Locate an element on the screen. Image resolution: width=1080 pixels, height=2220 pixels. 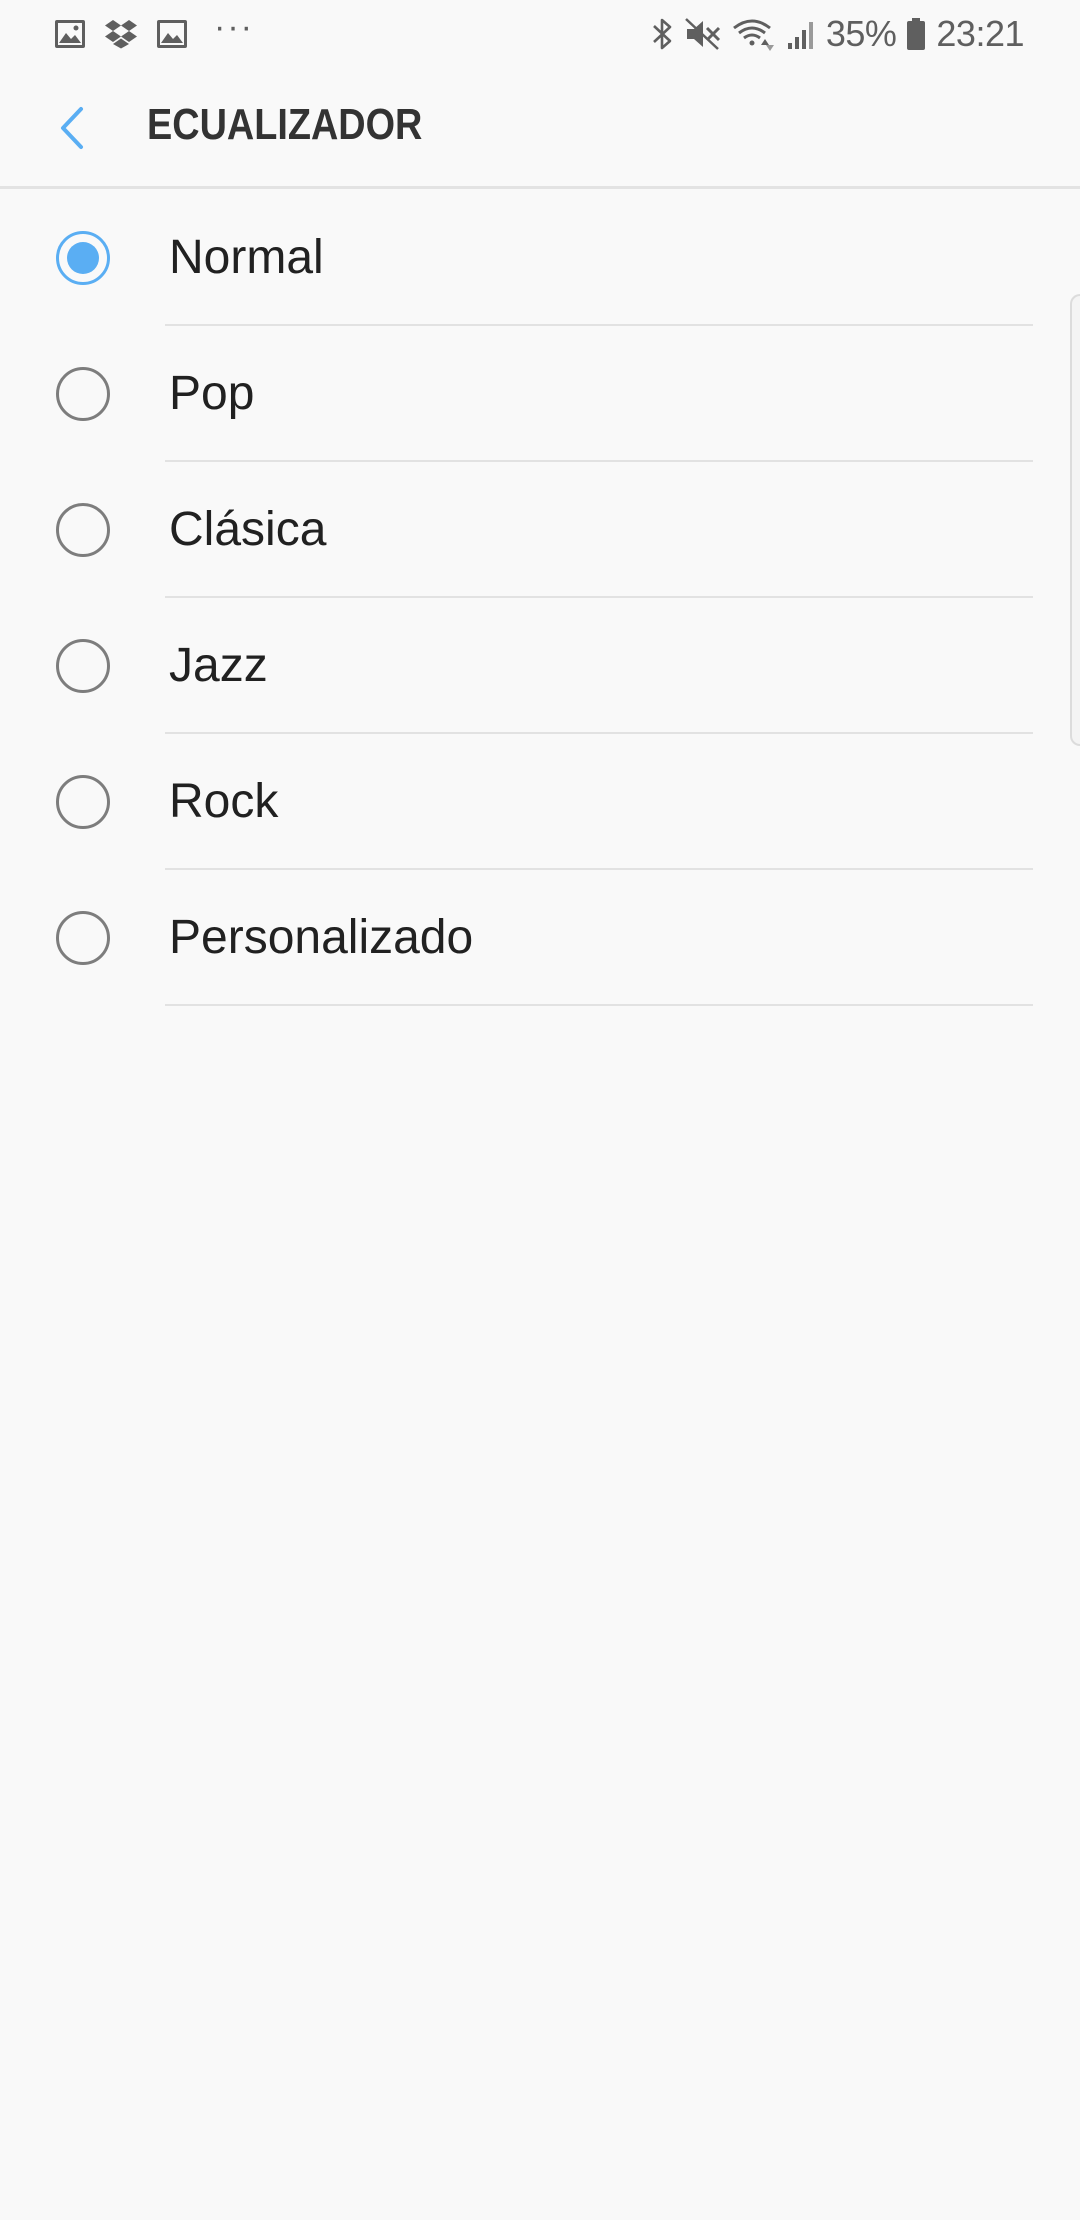
radio-dot is located at coordinates (83, 258).